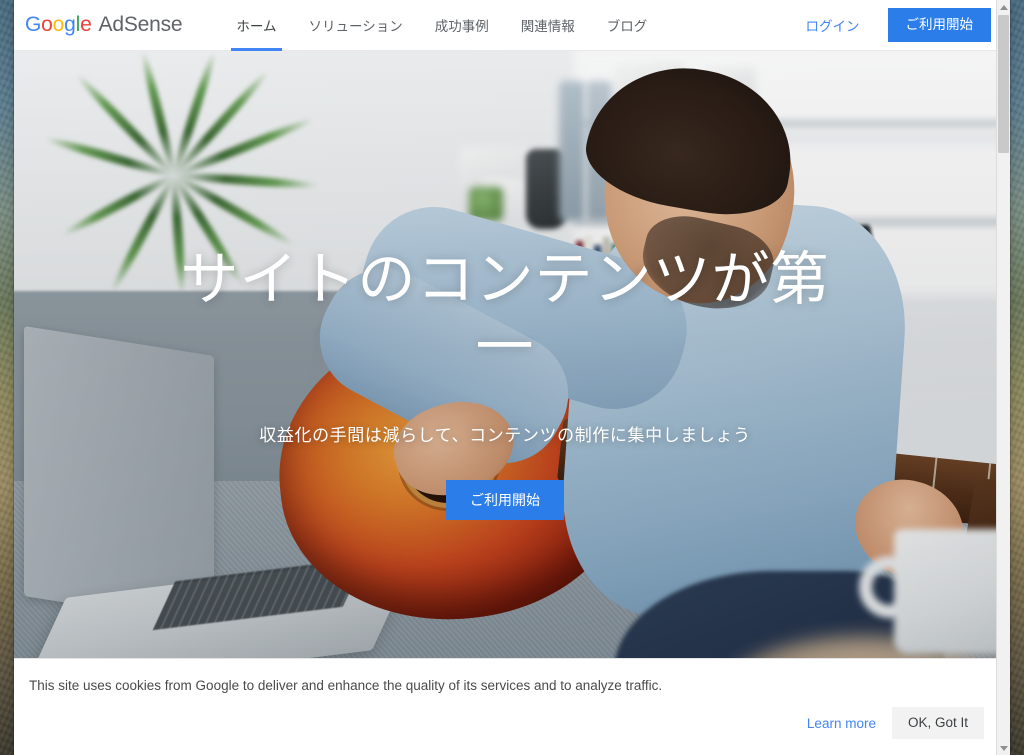 This screenshot has height=755, width=1024. I want to click on scroll-down-button, so click(1003, 748).